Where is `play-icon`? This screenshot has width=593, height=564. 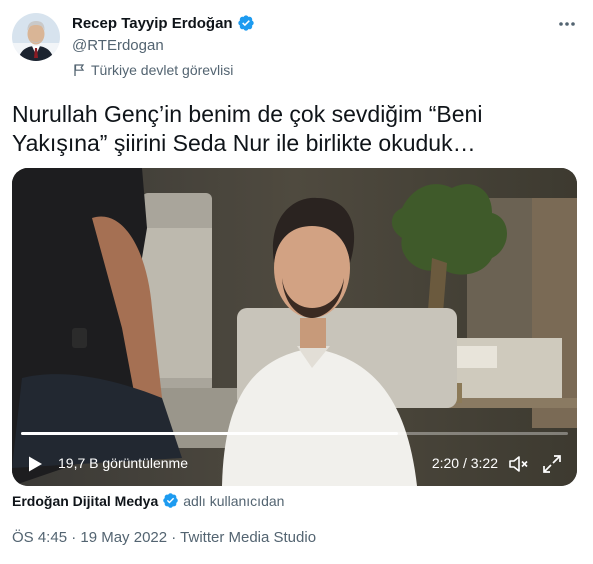
play-icon is located at coordinates (35, 464).